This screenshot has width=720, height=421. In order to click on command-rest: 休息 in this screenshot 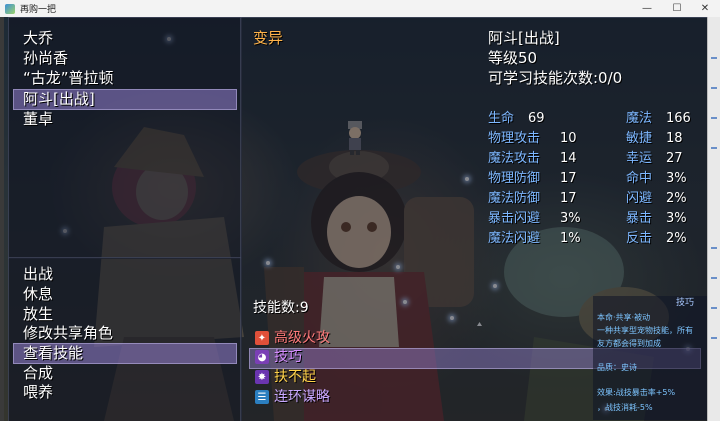, I will do `click(38, 294)`.